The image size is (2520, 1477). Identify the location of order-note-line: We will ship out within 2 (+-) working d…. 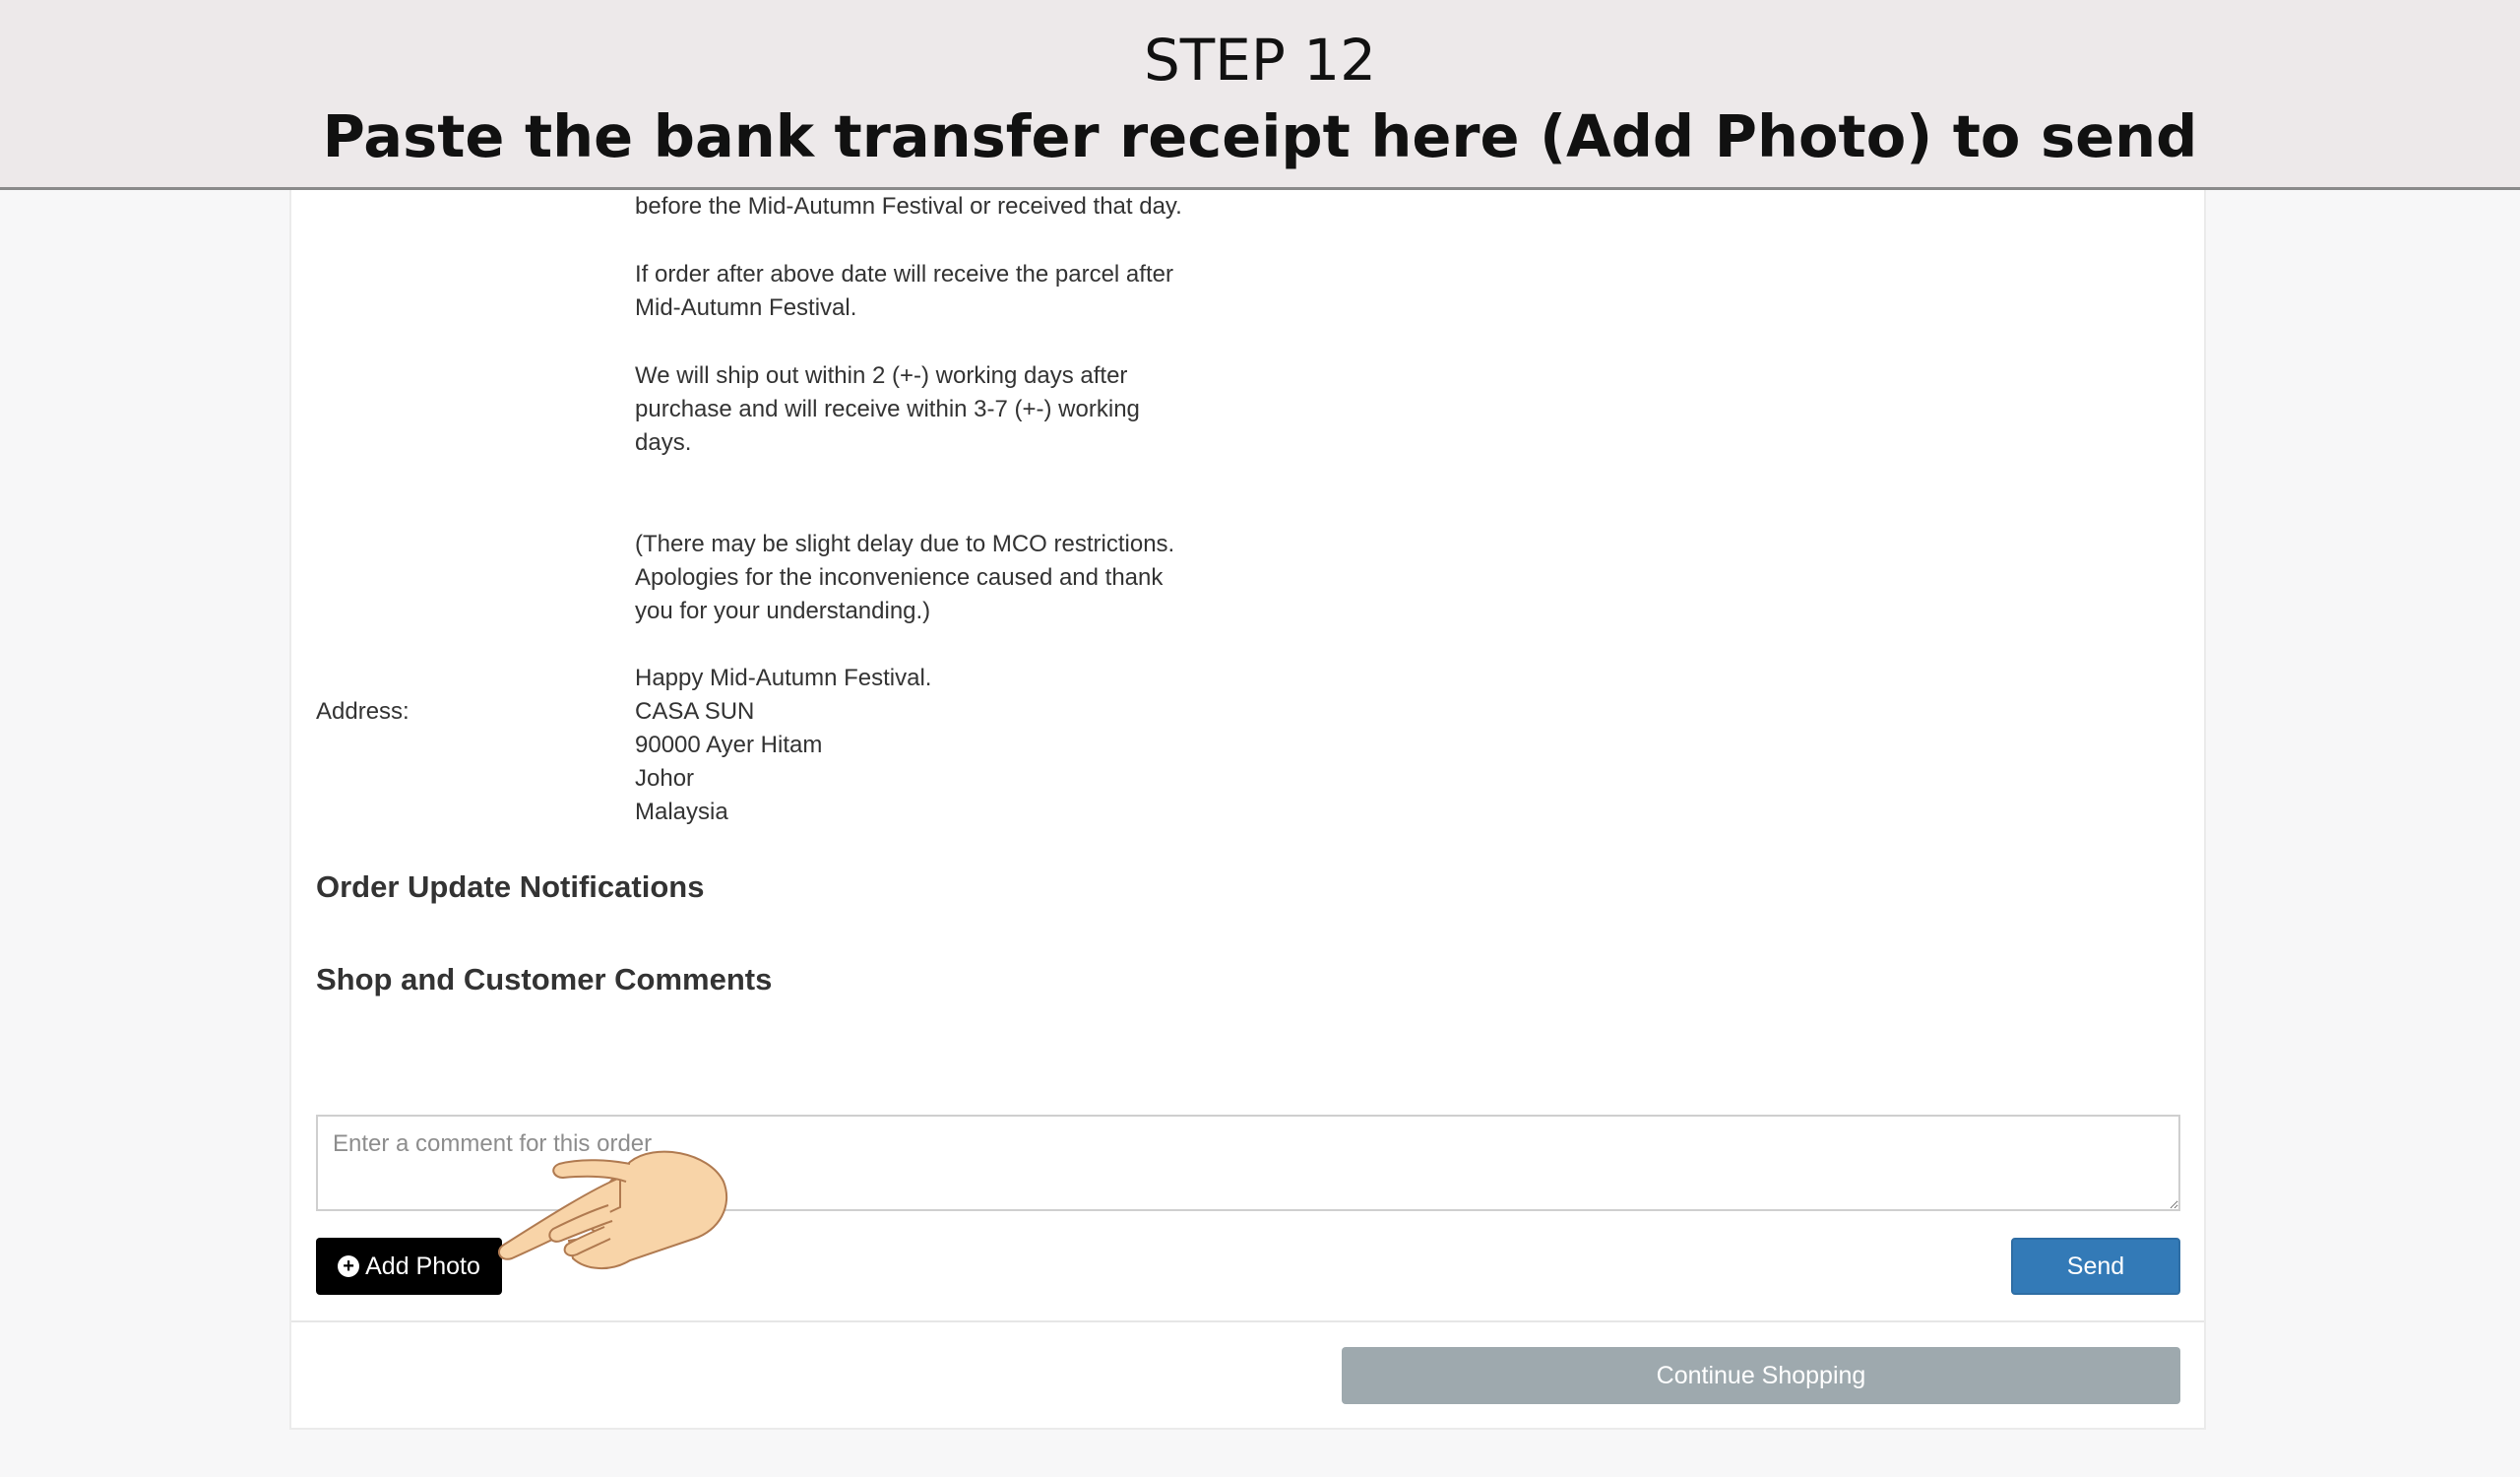
(881, 376).